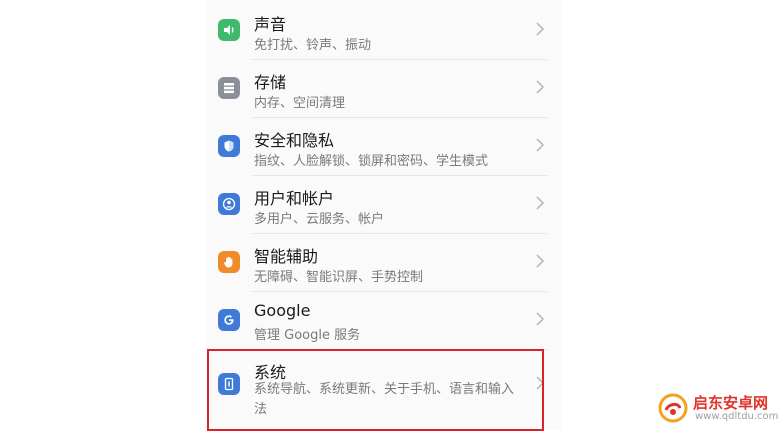 This screenshot has height=431, width=783. I want to click on hand-icon, so click(229, 262).